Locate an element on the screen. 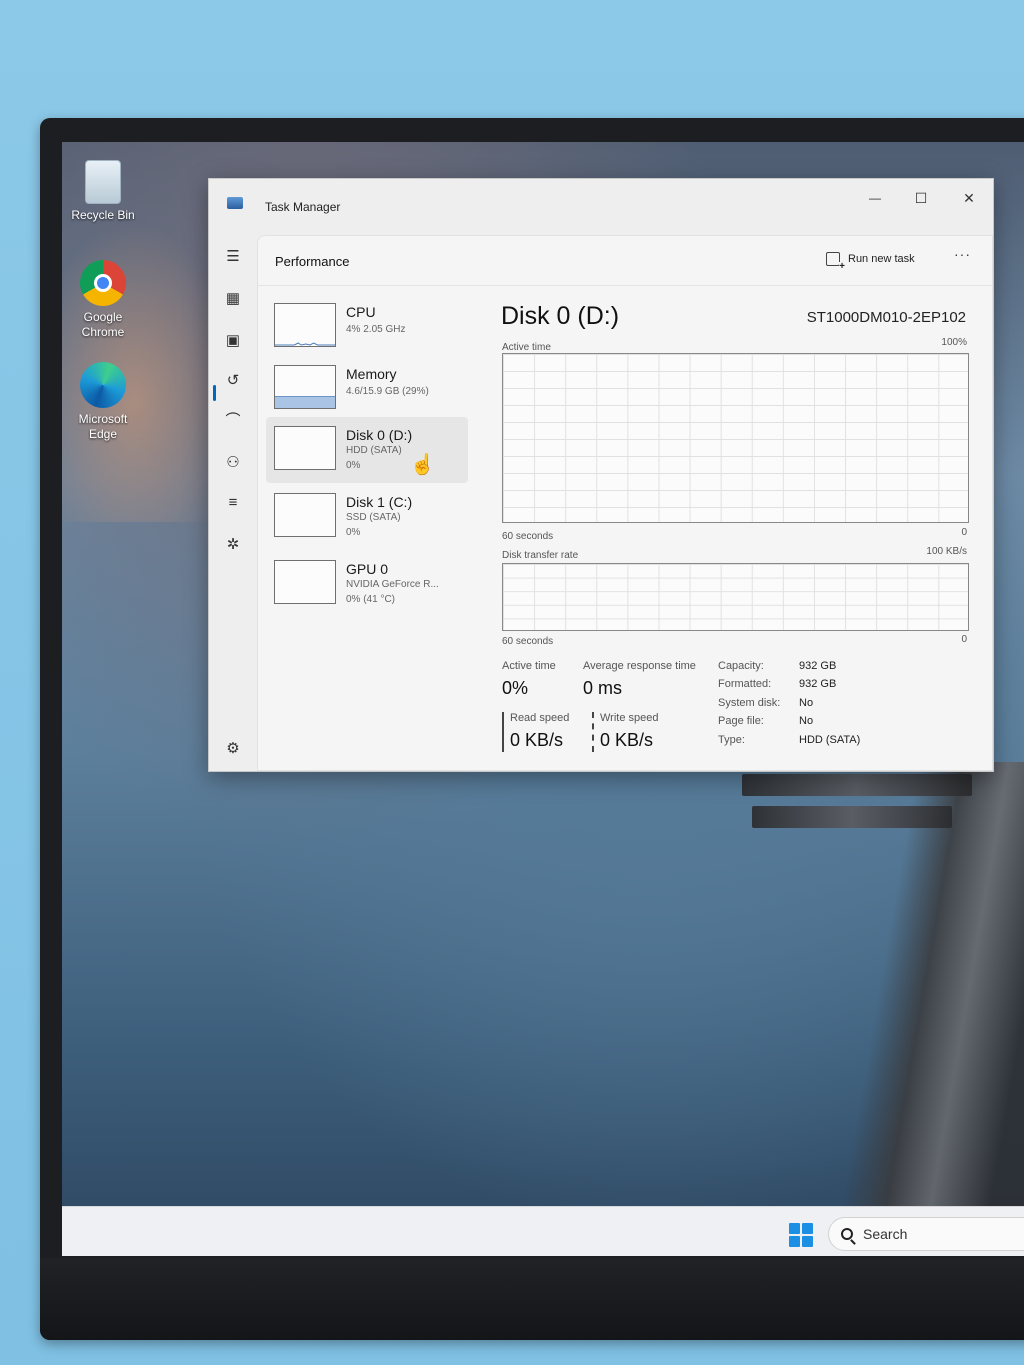 This screenshot has width=1024, height=1365. perf-item-name: GPU 0 is located at coordinates (367, 569).